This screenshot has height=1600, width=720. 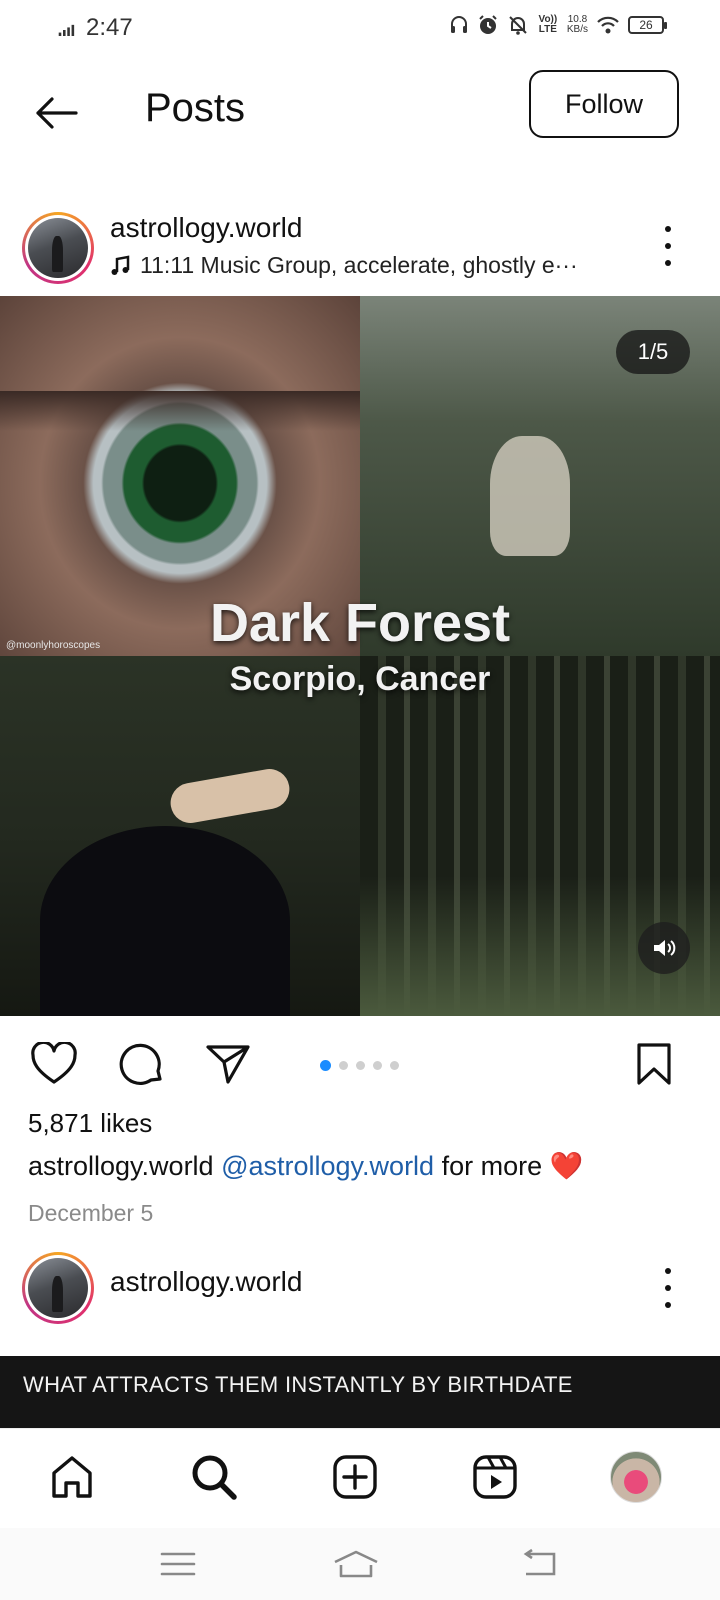 I want to click on system-home-button, so click(x=356, y=1564).